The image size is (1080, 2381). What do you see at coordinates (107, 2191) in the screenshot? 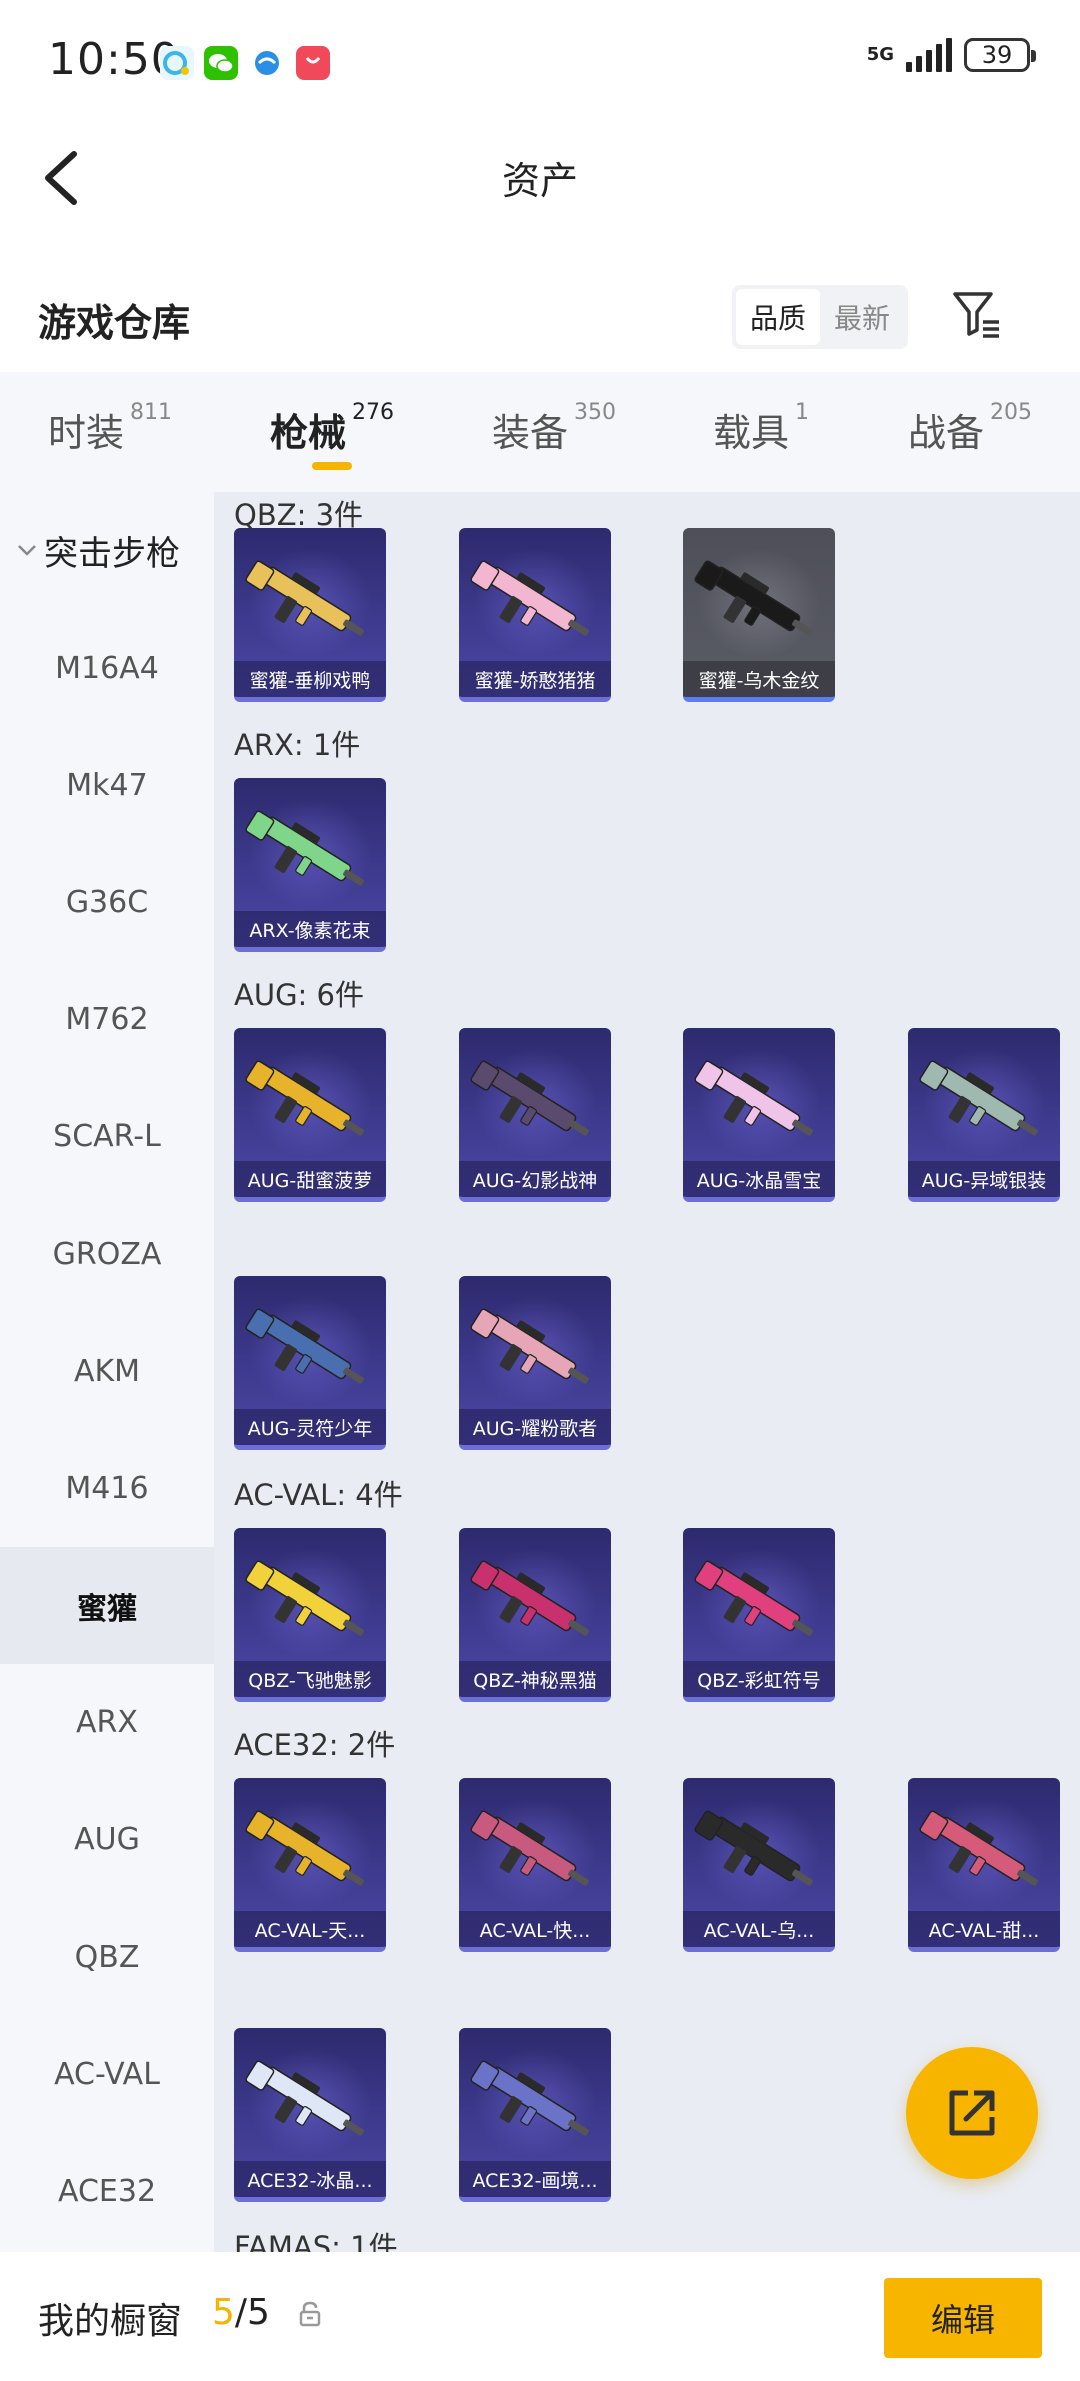
I see `sidebar-item: ACE32` at bounding box center [107, 2191].